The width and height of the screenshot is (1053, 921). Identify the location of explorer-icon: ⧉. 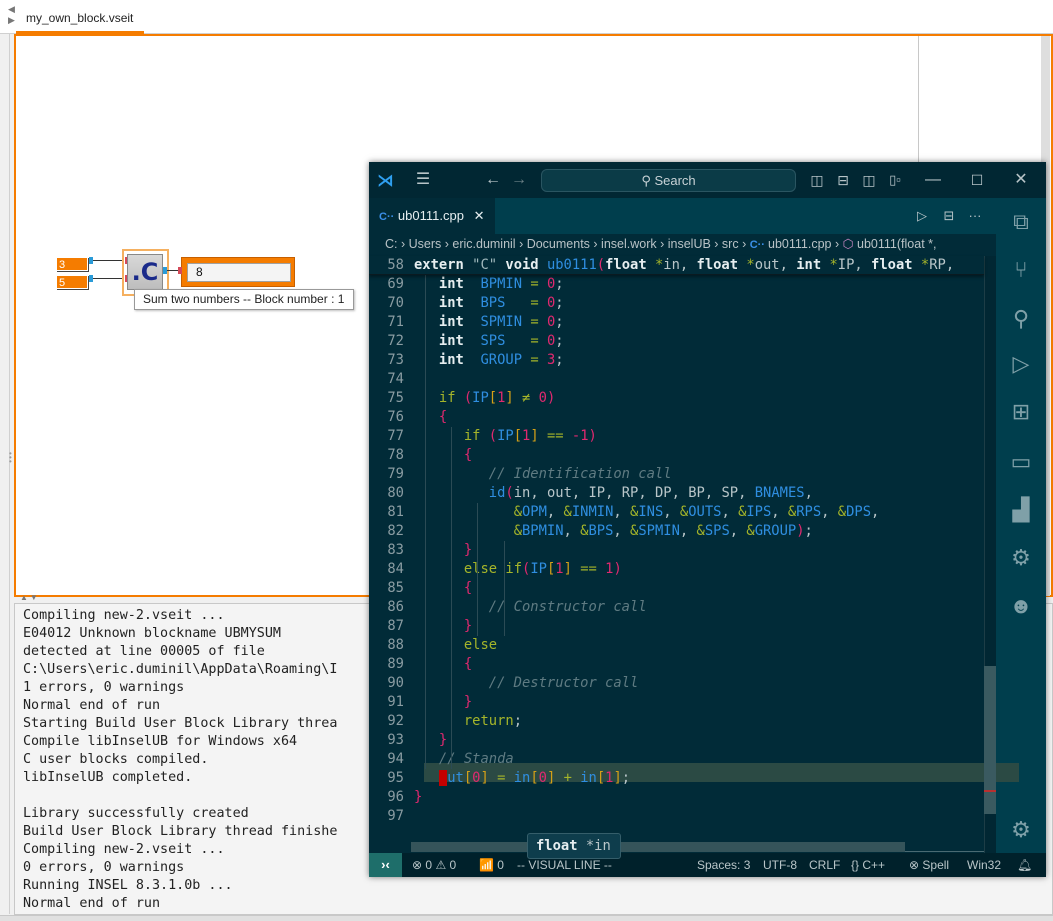
(1021, 222).